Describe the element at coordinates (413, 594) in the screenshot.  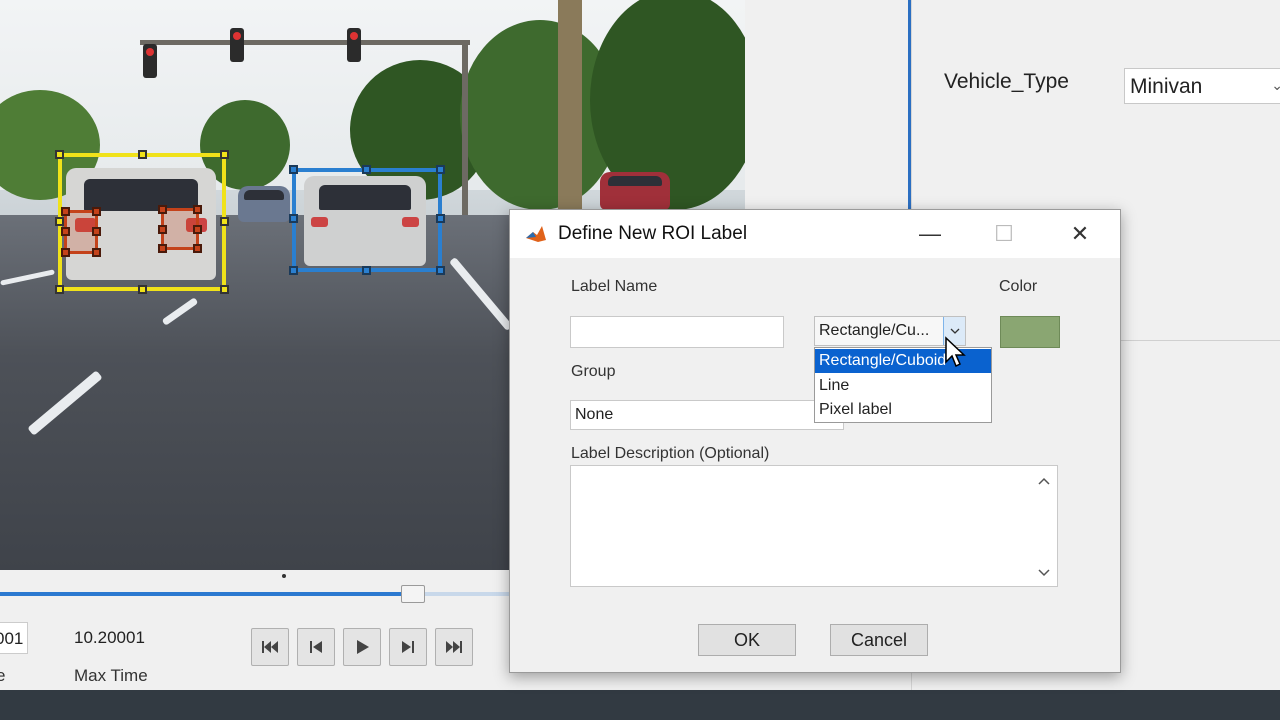
I see `time-slider-thumb` at that location.